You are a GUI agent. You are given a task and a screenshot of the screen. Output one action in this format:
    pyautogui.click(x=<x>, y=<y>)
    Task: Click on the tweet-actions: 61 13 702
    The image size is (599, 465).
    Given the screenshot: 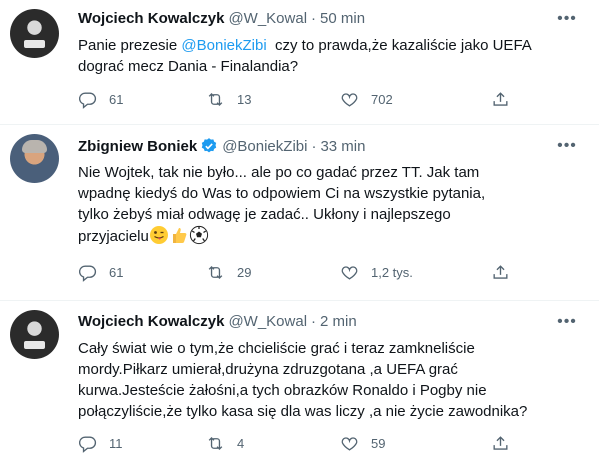 What is the action you would take?
    pyautogui.click(x=333, y=102)
    